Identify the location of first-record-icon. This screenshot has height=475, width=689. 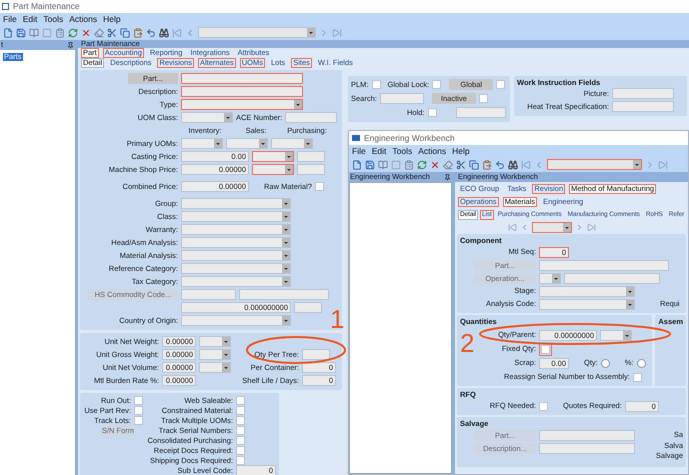
(512, 227).